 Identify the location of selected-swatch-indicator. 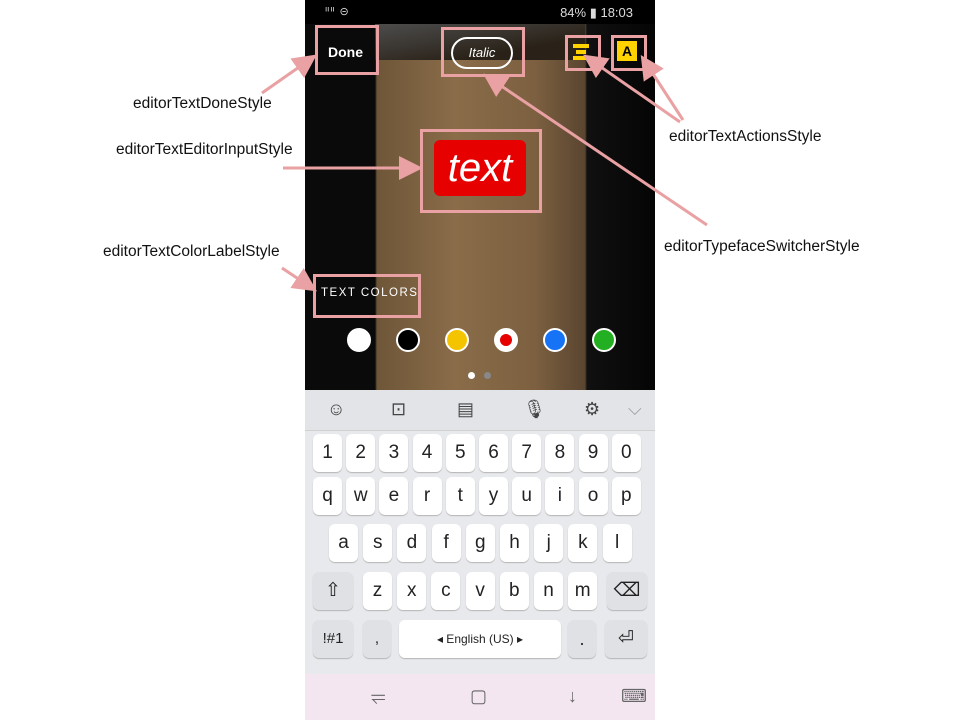
(506, 340).